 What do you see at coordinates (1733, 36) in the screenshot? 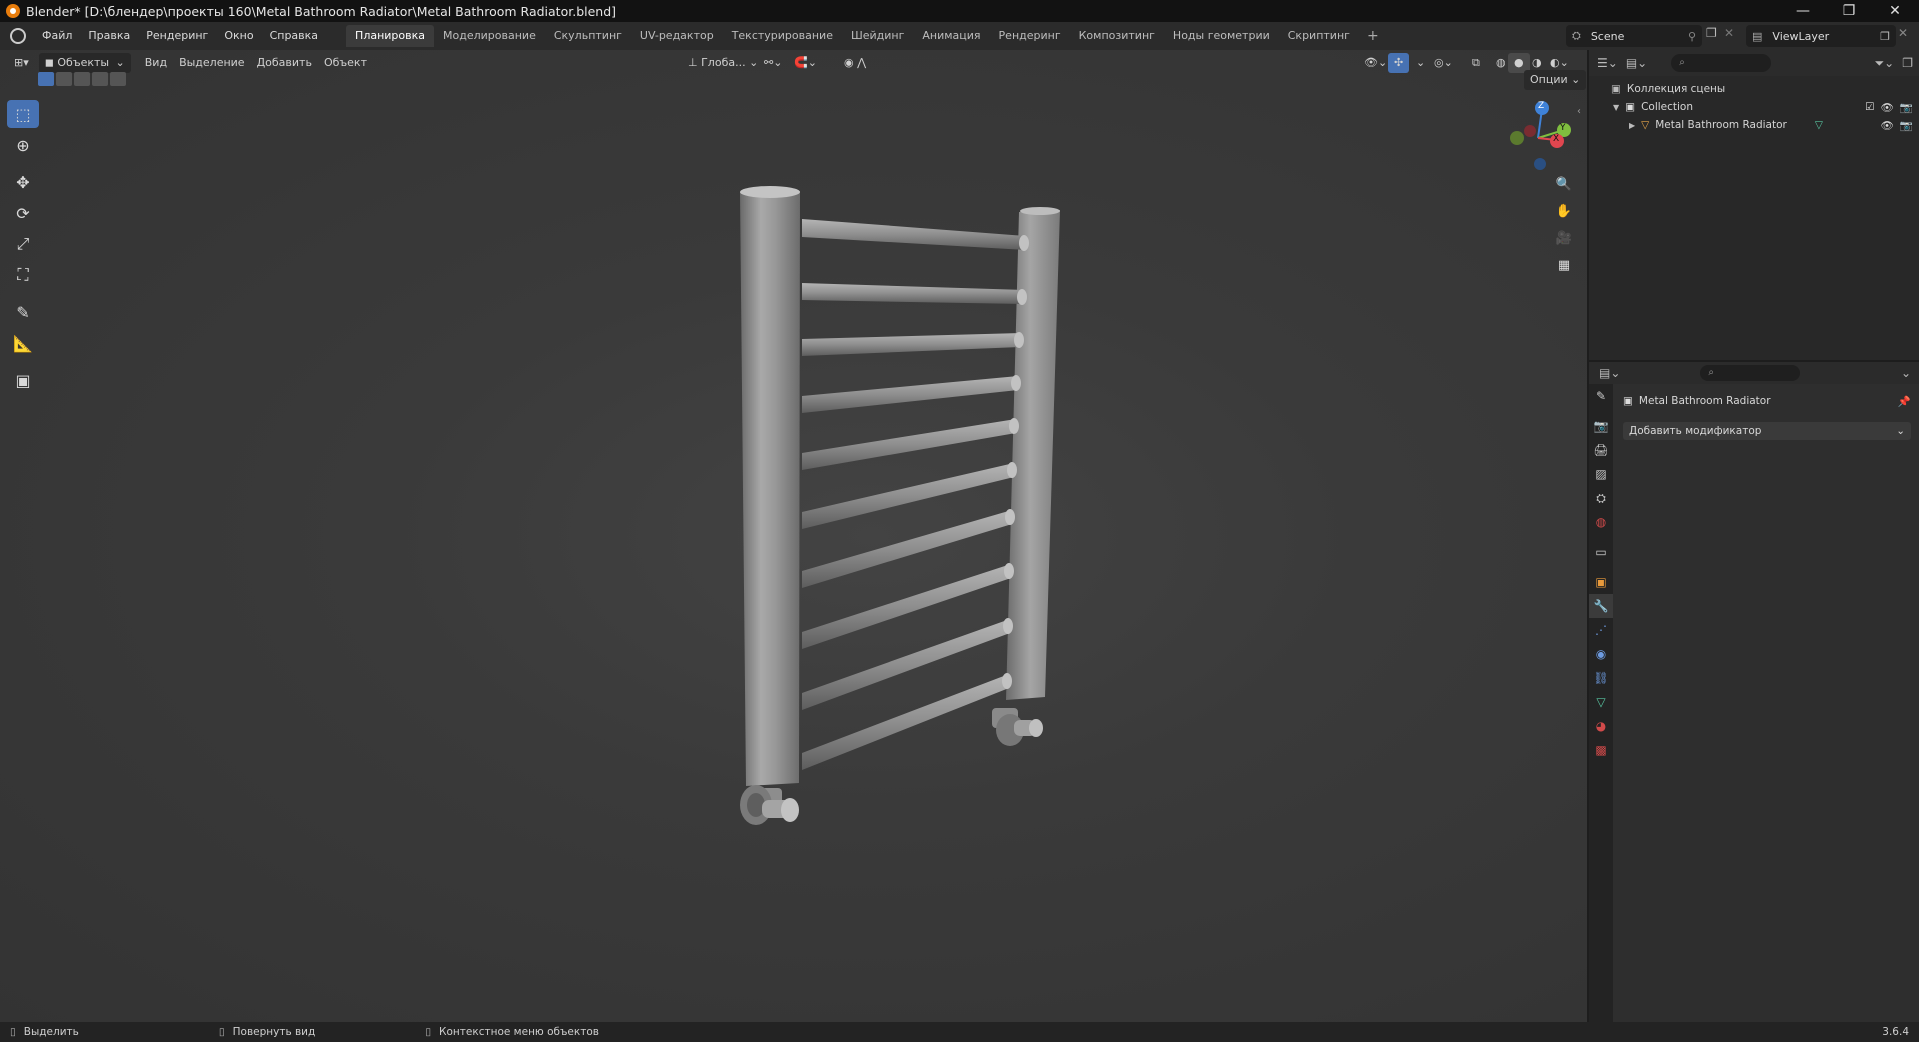
I see `delete-scene-icon: ✕` at bounding box center [1733, 36].